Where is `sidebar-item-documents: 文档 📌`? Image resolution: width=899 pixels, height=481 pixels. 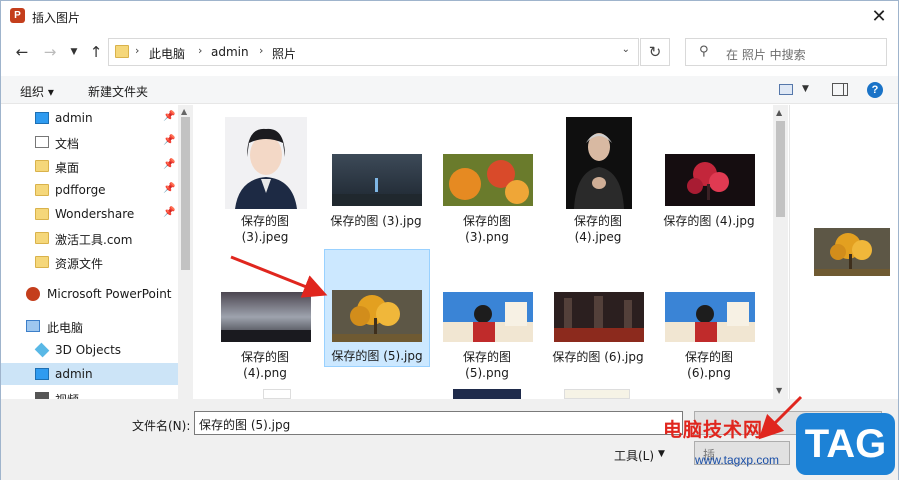
sidebar-item-documents: 文档 📌 is located at coordinates (89, 142).